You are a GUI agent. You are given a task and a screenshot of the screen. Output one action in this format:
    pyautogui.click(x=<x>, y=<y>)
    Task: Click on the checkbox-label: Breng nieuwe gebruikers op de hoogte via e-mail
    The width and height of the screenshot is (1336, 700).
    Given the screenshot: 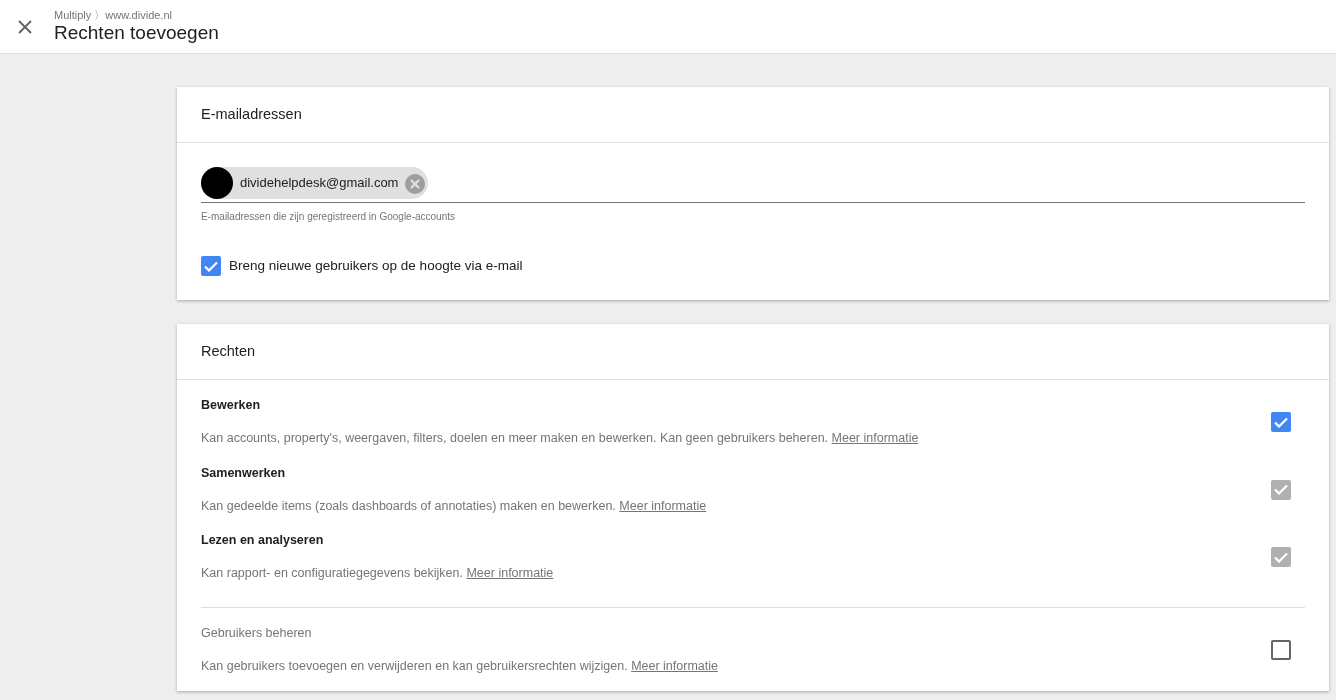 What is the action you would take?
    pyautogui.click(x=376, y=266)
    